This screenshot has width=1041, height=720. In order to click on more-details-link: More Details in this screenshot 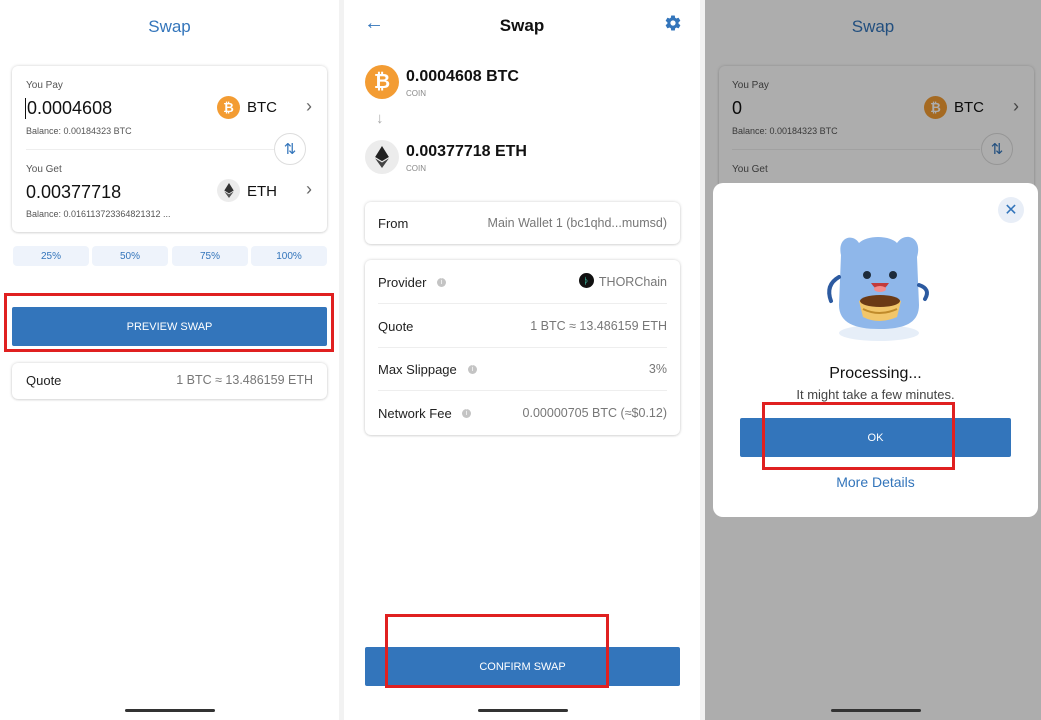, I will do `click(875, 482)`.